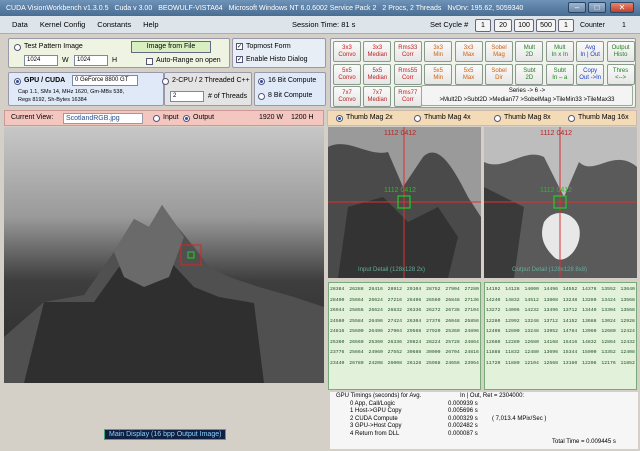  What do you see at coordinates (347, 96) in the screenshot?
I see `kernel-button-7x7-convo: 7x7 Convo` at bounding box center [347, 96].